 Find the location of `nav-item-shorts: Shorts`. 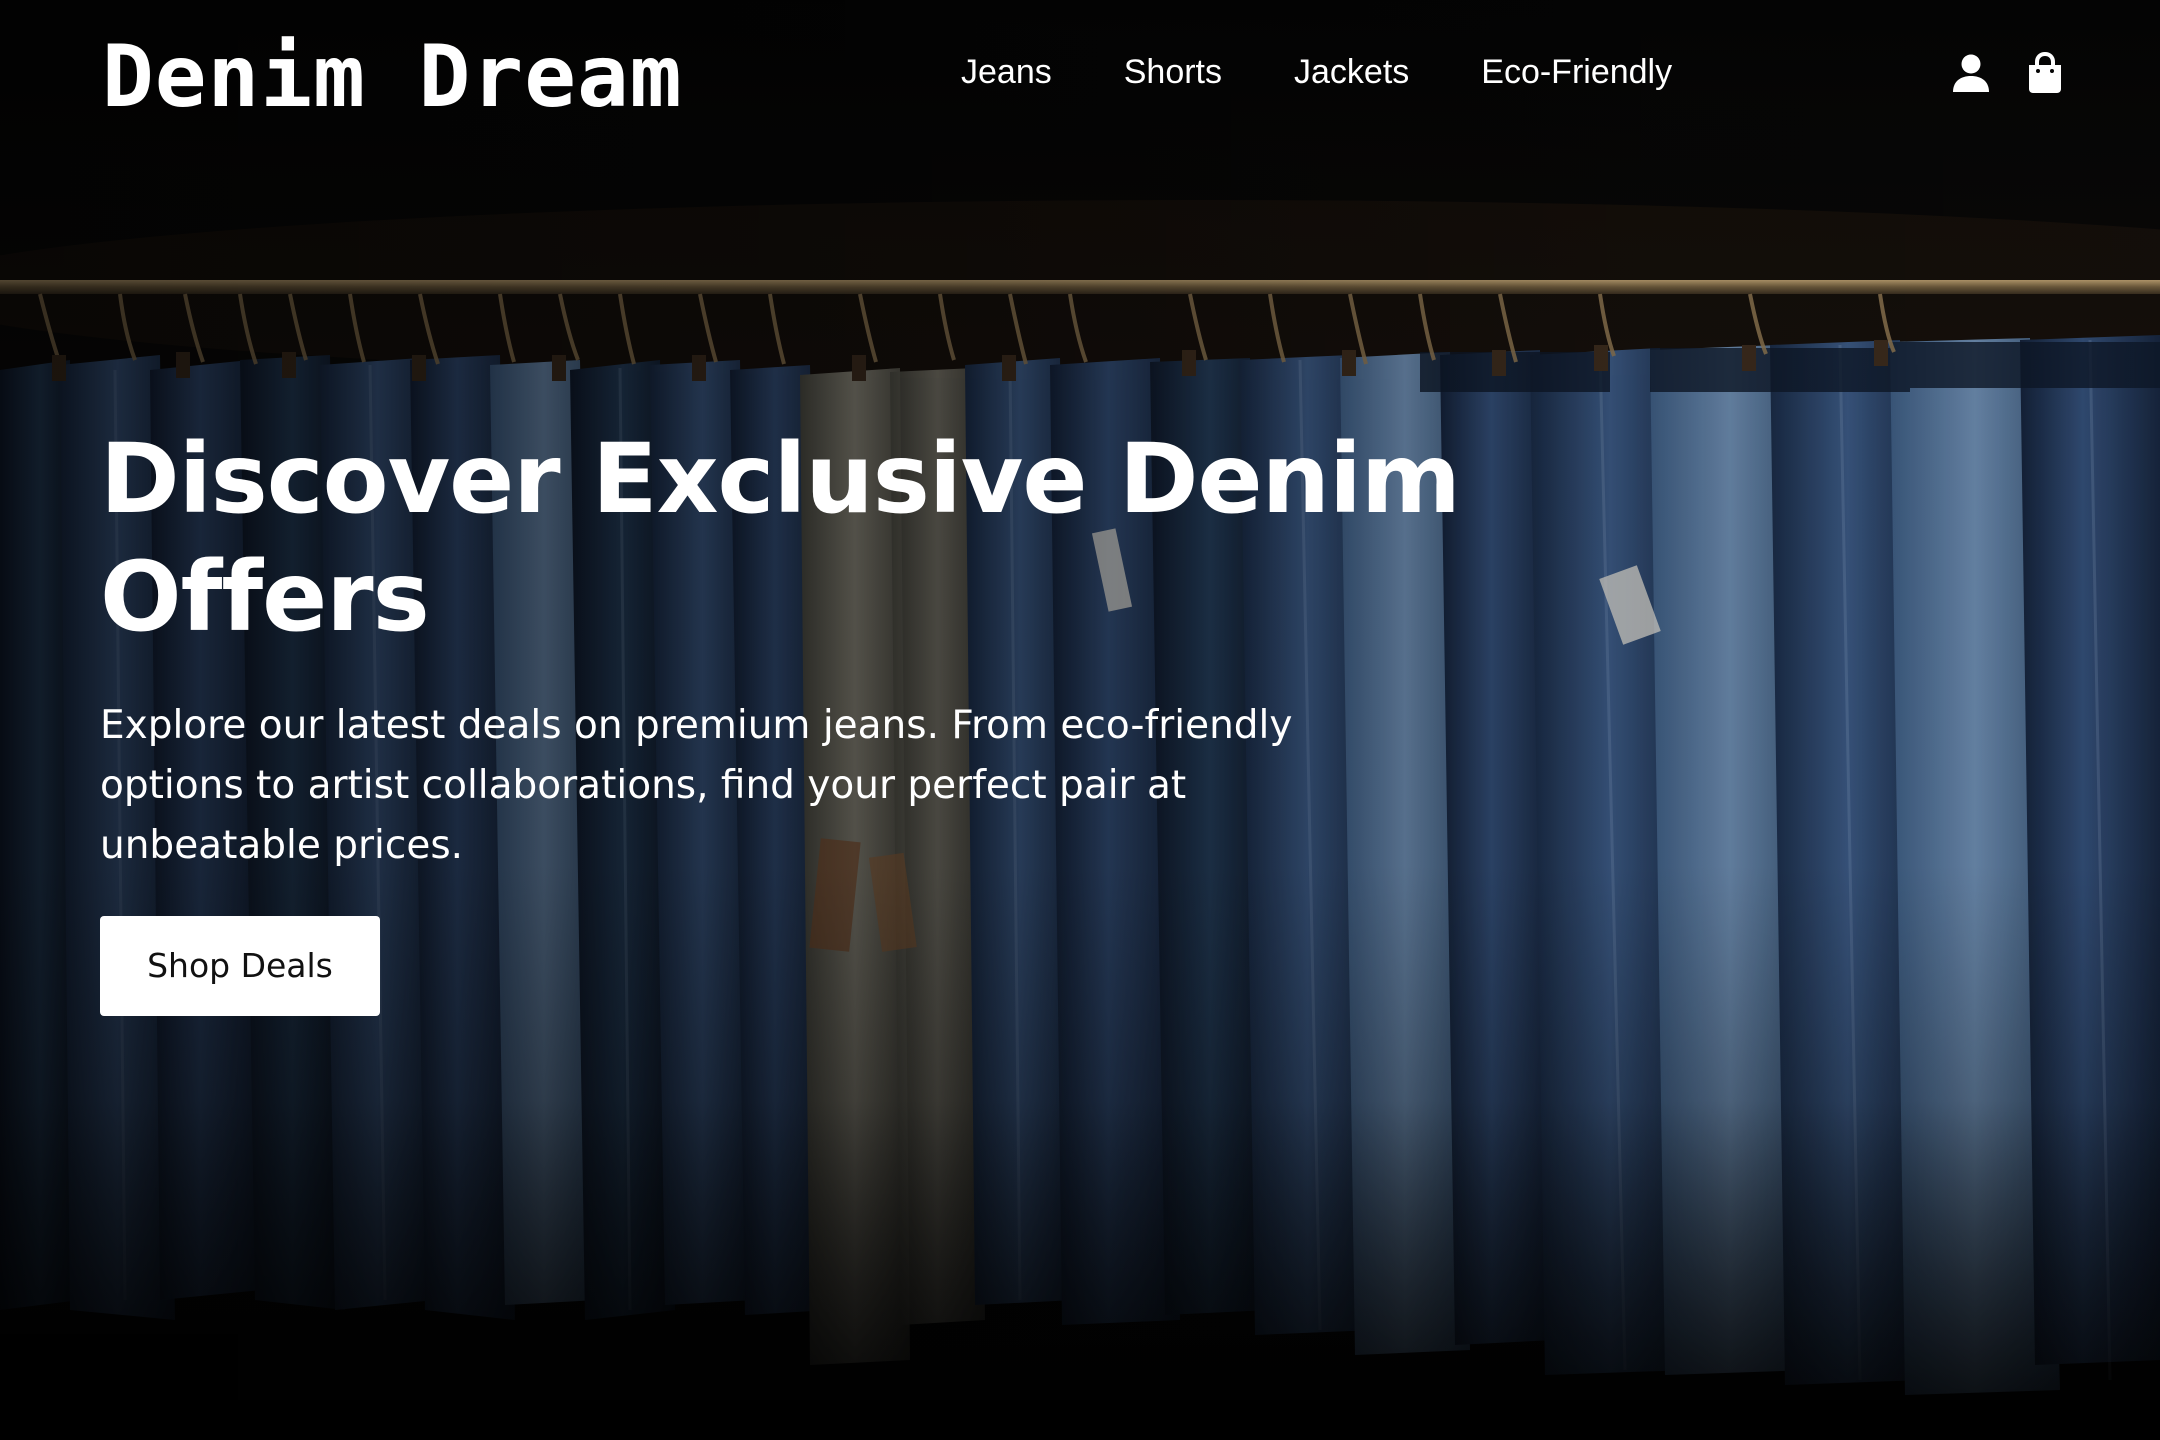

nav-item-shorts: Shorts is located at coordinates (1173, 72).